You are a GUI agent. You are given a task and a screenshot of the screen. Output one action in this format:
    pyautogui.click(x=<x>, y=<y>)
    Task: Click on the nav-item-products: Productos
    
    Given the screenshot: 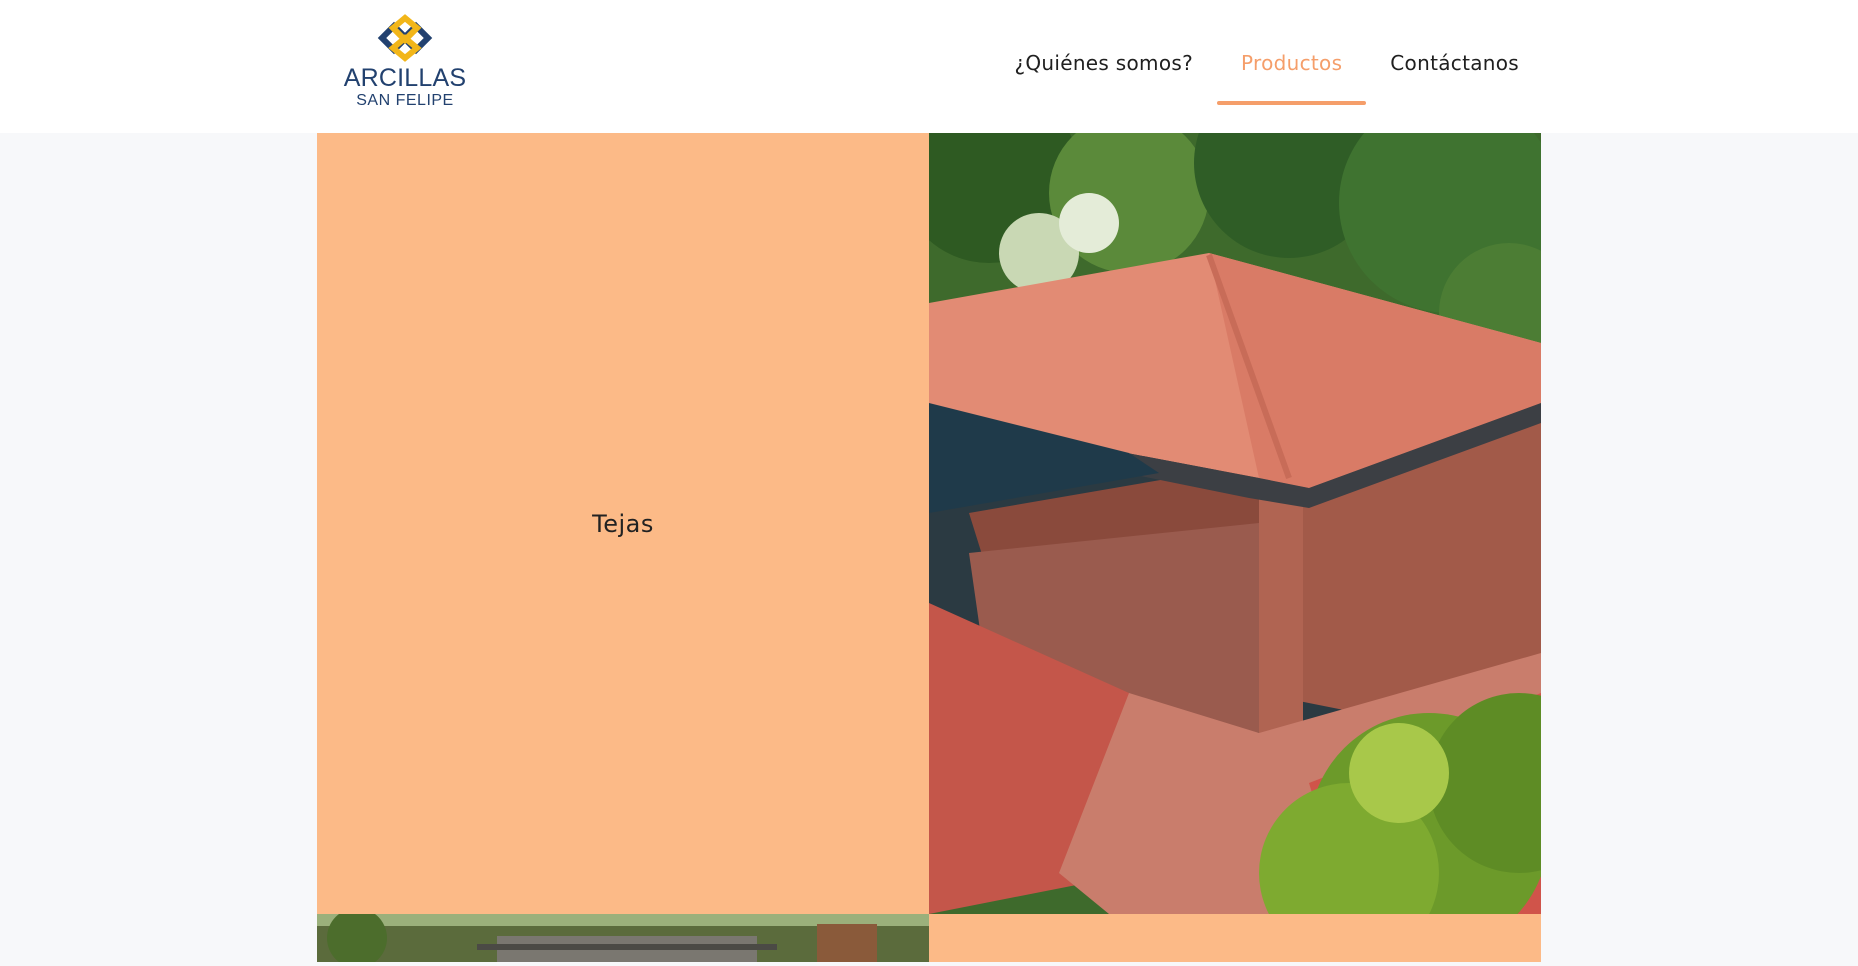 What is the action you would take?
    pyautogui.click(x=1292, y=71)
    